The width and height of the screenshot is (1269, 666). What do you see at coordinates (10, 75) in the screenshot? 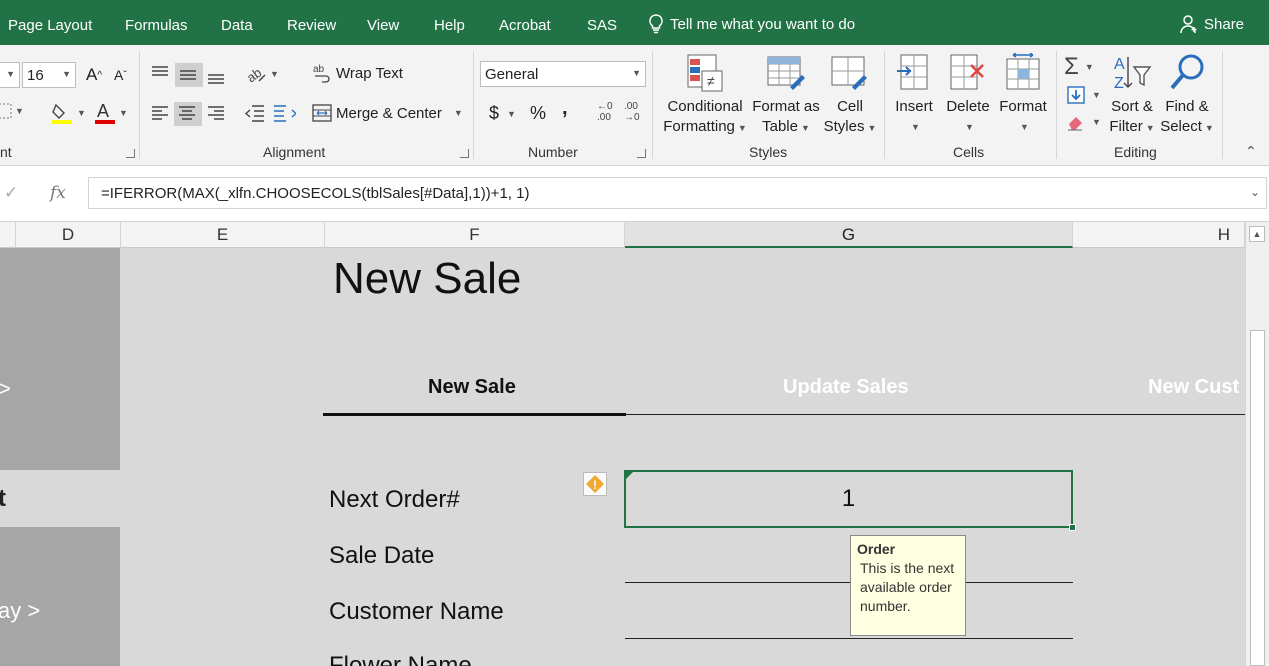
I see `font-name-combo: ▼` at bounding box center [10, 75].